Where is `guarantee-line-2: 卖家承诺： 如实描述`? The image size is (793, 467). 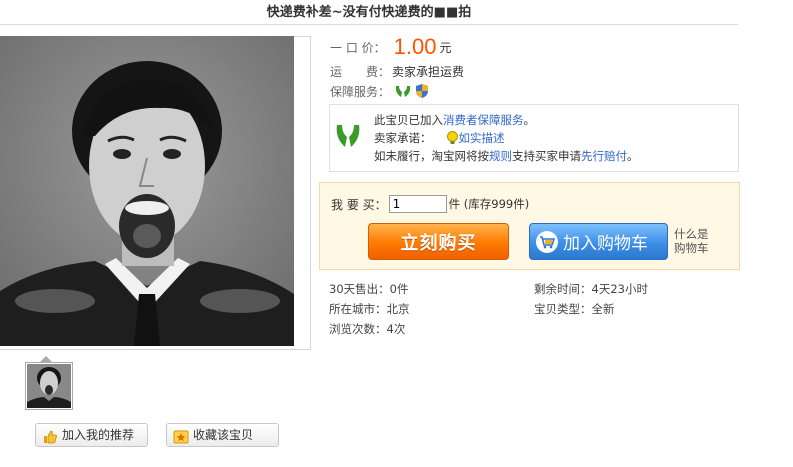
guarantee-line-2: 卖家承诺： 如实描述 is located at coordinates (506, 138).